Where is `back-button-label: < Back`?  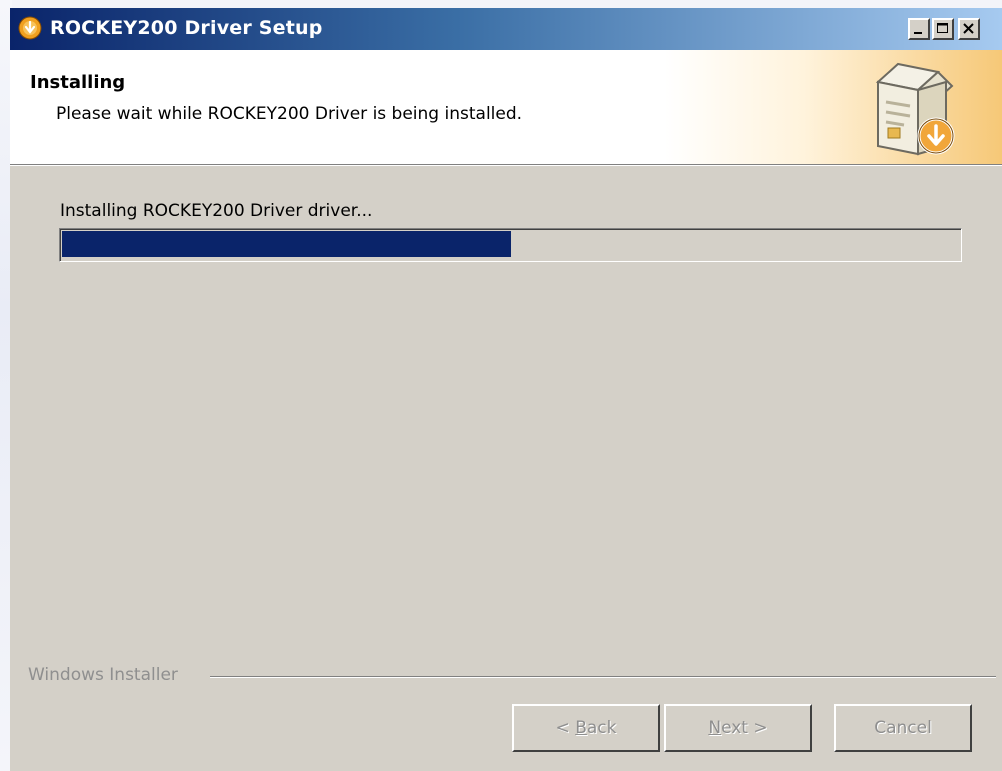
back-button-label: < Back is located at coordinates (586, 728).